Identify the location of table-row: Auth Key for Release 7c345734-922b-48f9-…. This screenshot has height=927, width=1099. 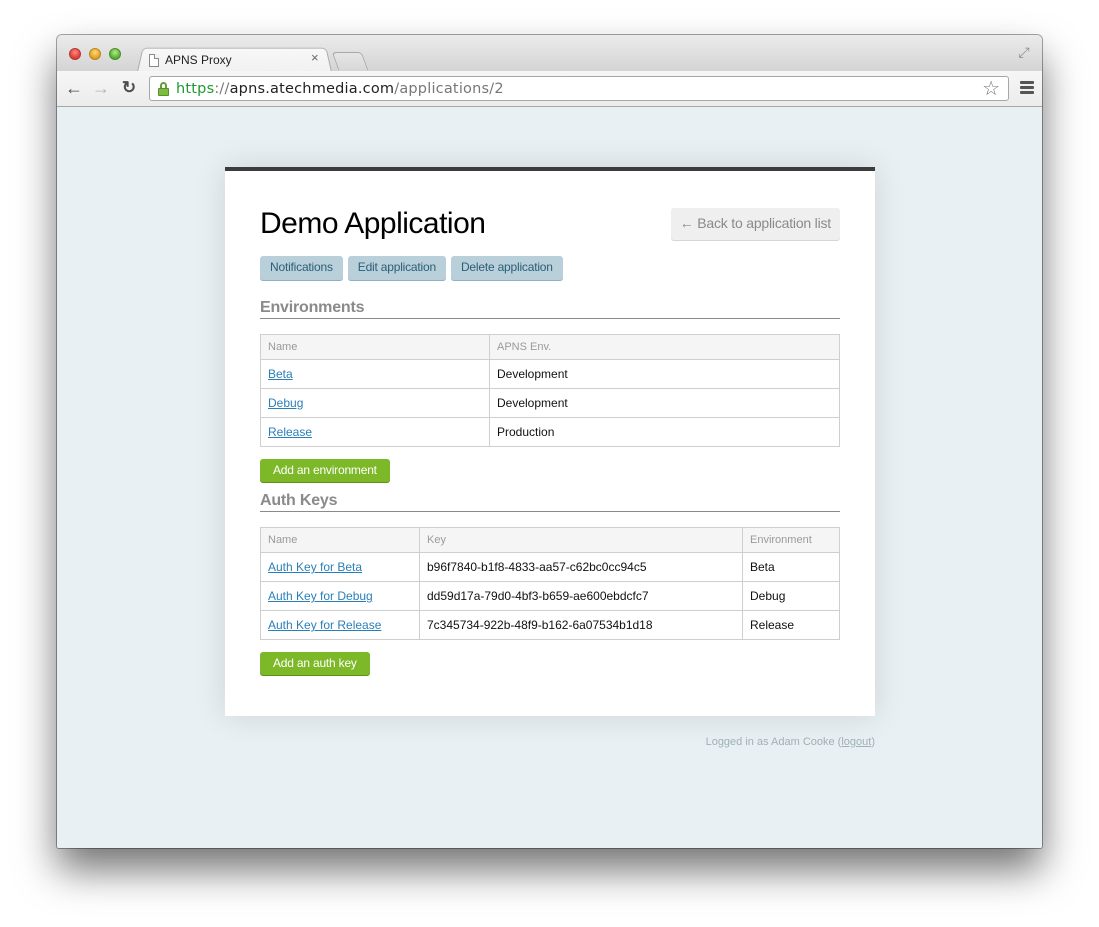
(550, 625).